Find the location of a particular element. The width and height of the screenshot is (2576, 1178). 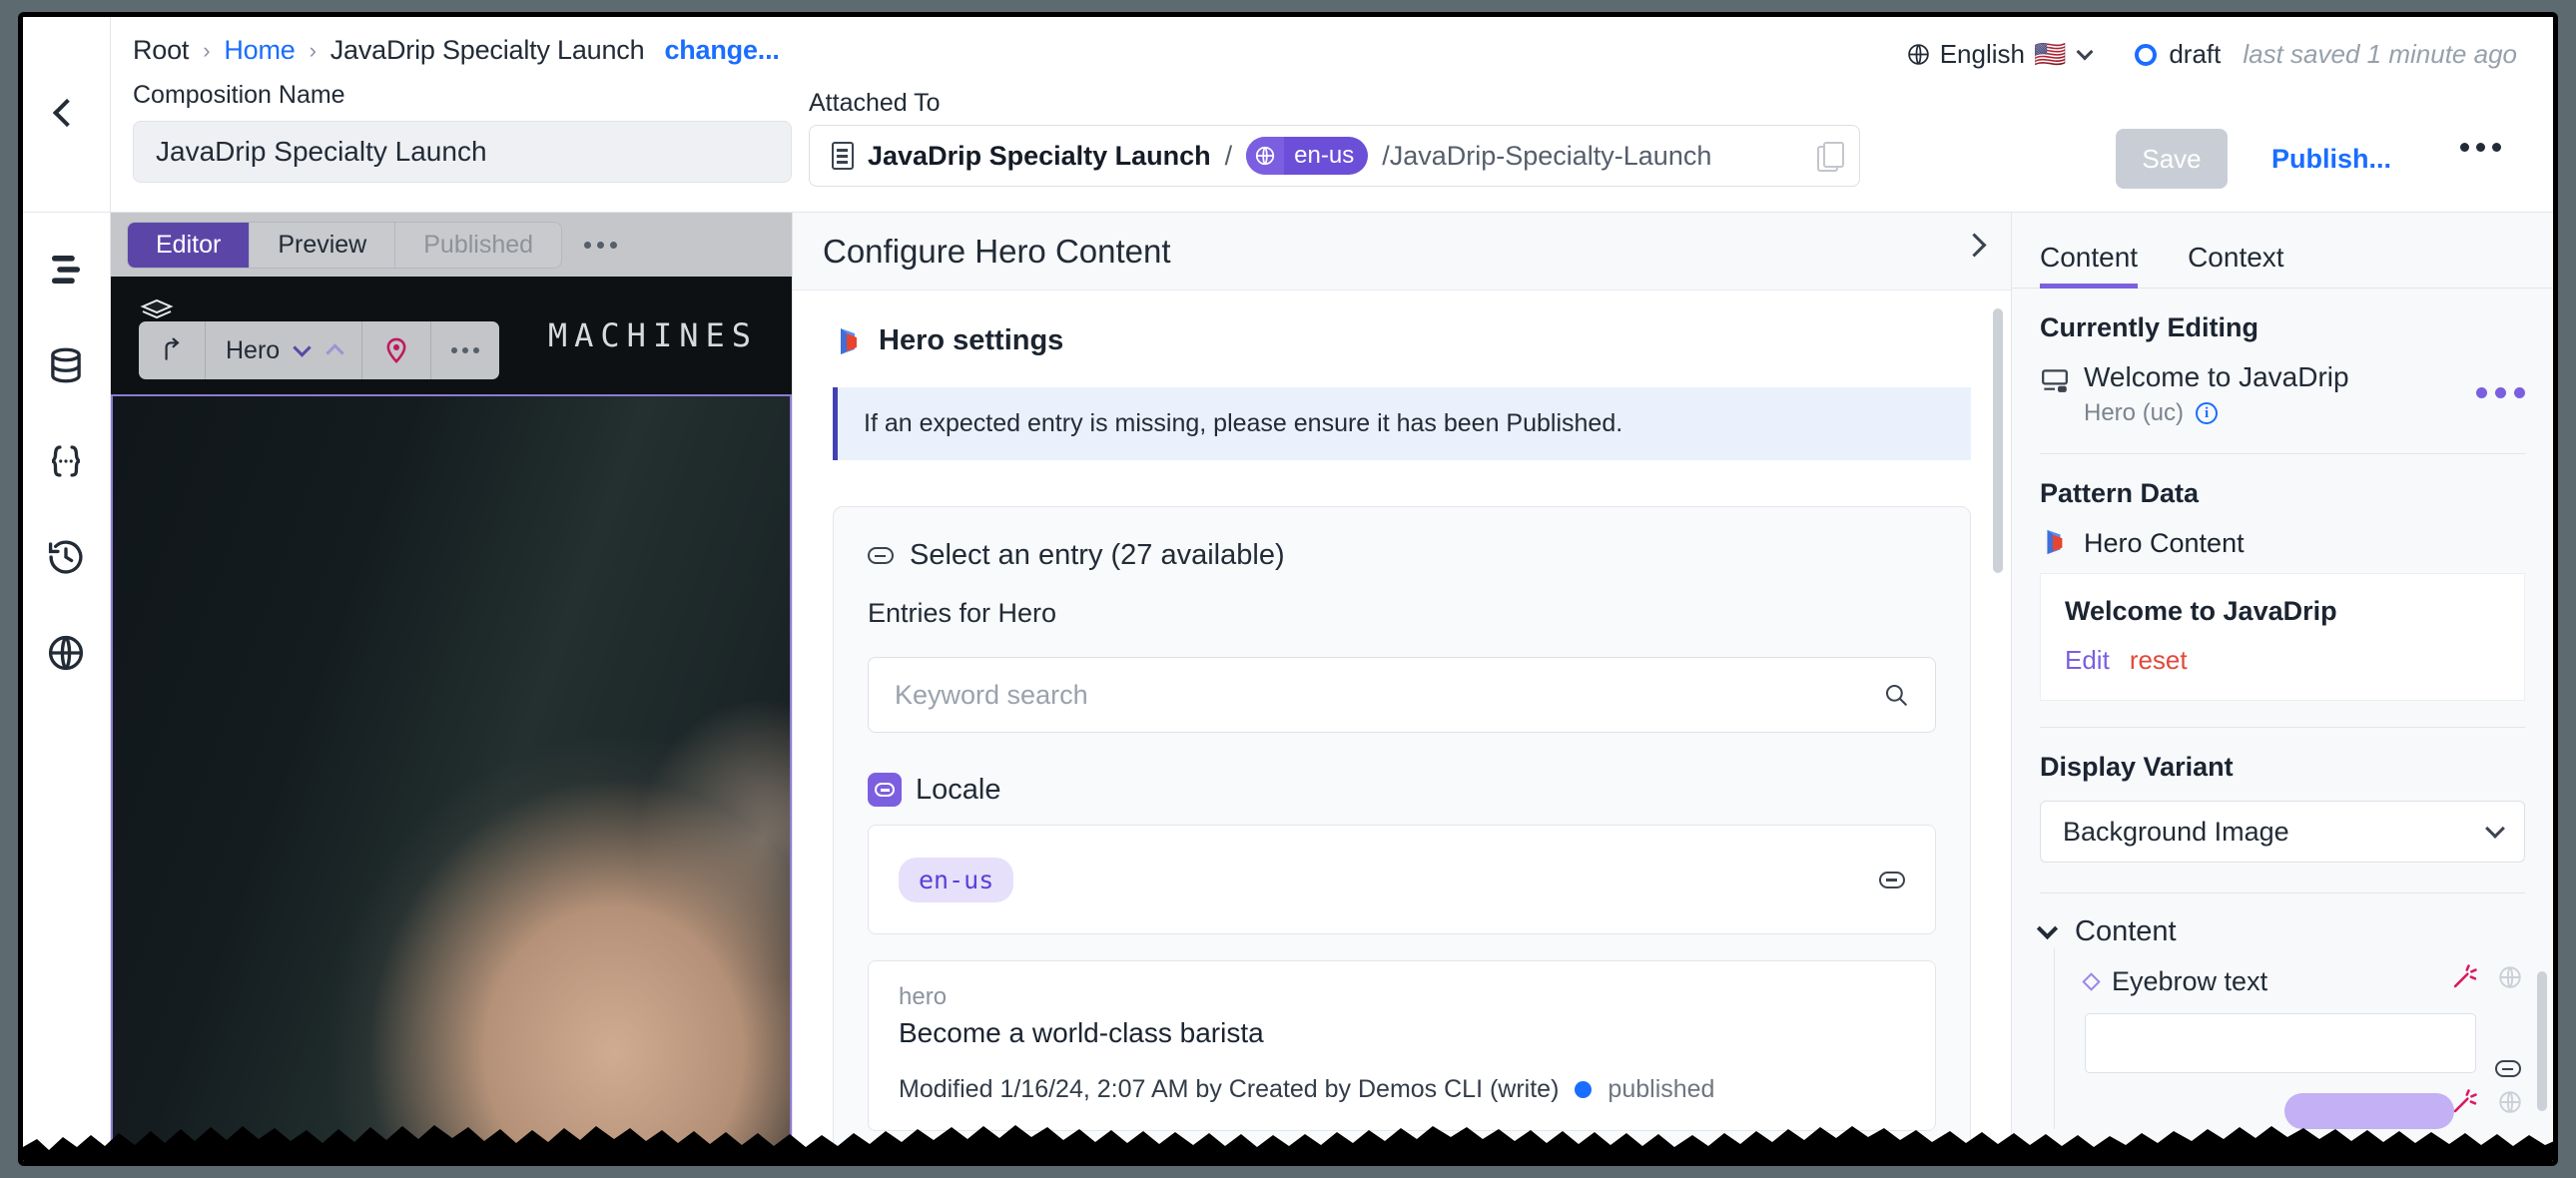

torn-paper-edge is located at coordinates (1288, 1143).